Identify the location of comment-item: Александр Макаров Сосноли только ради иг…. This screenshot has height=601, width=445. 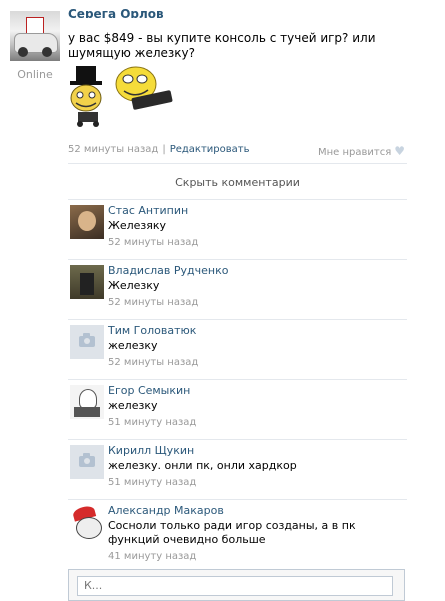
(237, 532).